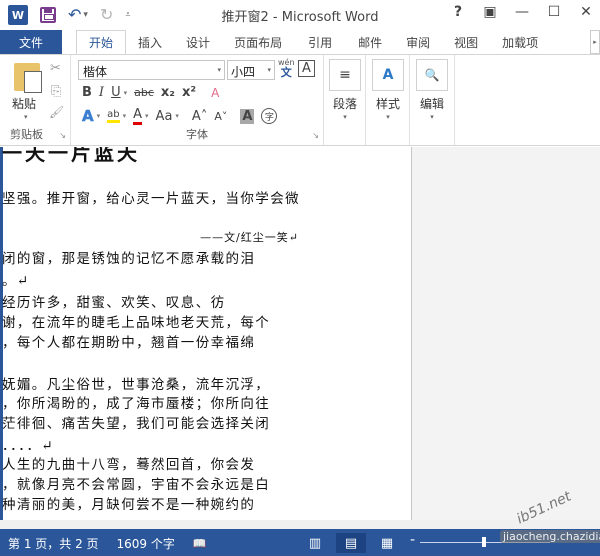 This screenshot has width=600, height=556. I want to click on read-mode-icon: ▥, so click(315, 543).